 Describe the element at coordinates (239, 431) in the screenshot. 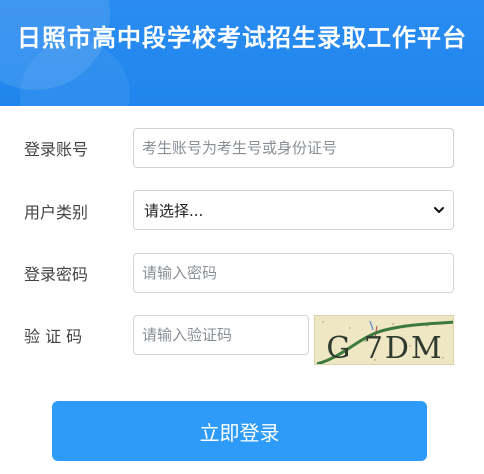

I see `login-button: 立即登录` at that location.